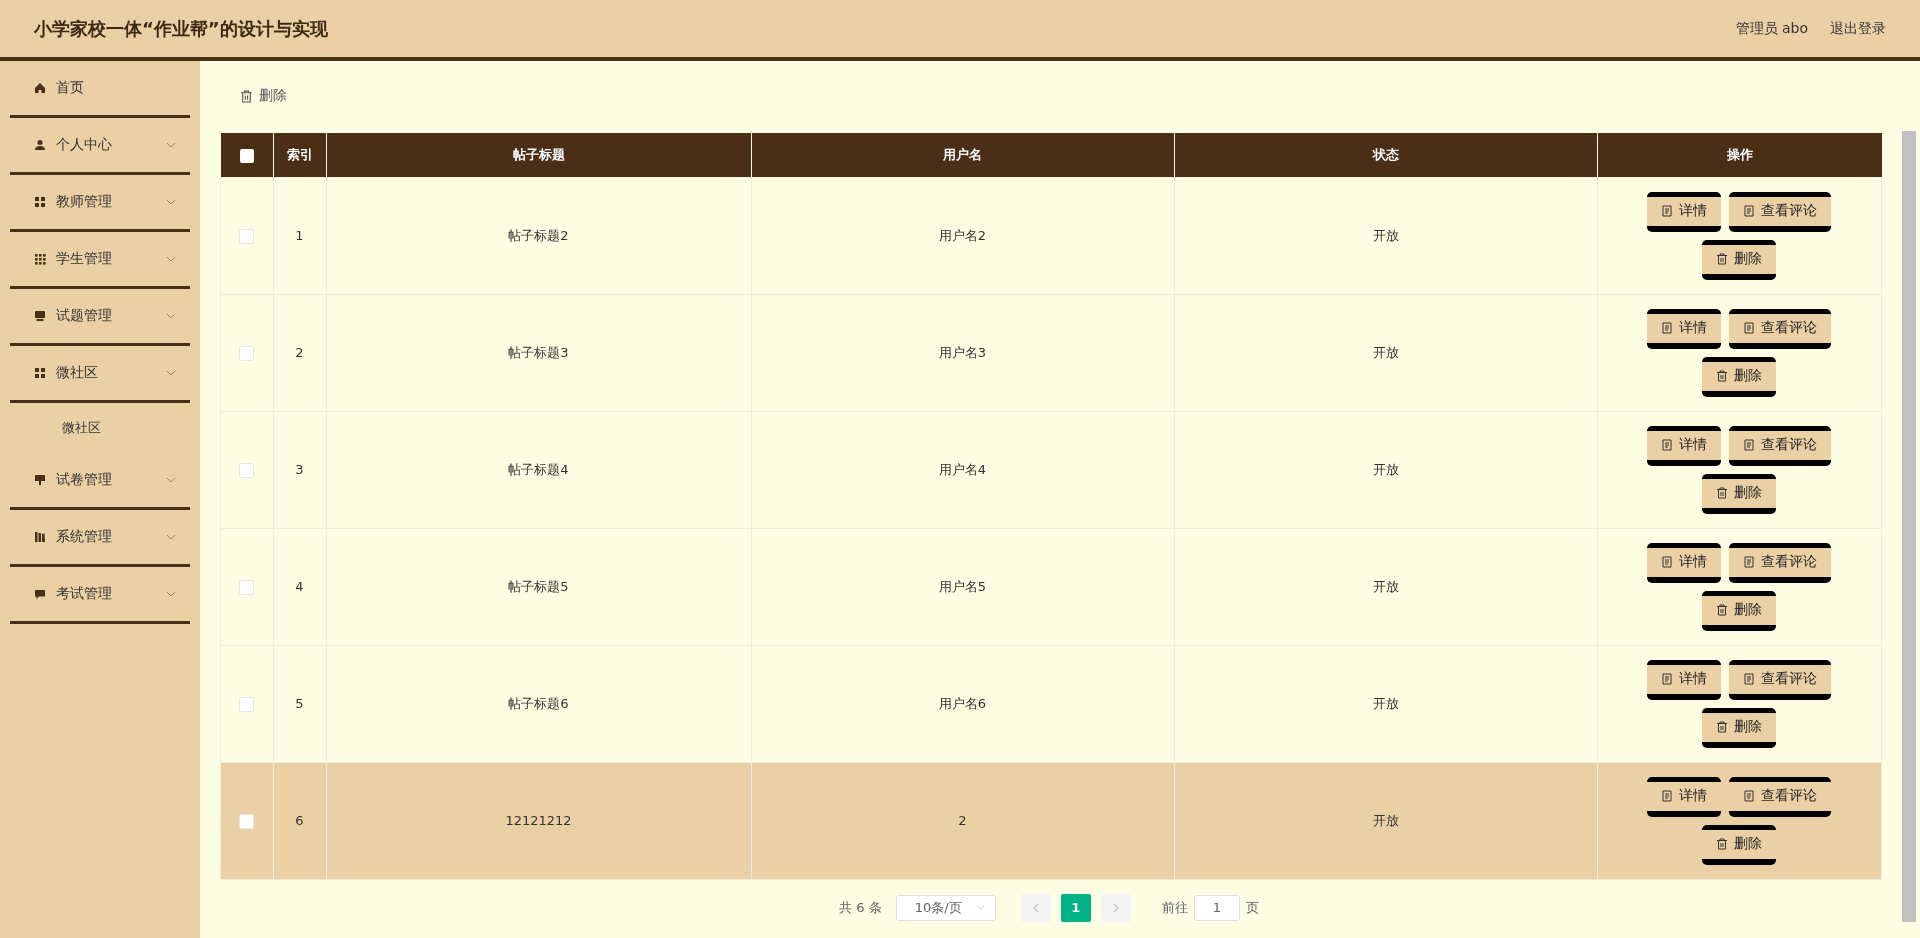 The width and height of the screenshot is (1920, 938). What do you see at coordinates (40, 316) in the screenshot?
I see `monitor-icon` at bounding box center [40, 316].